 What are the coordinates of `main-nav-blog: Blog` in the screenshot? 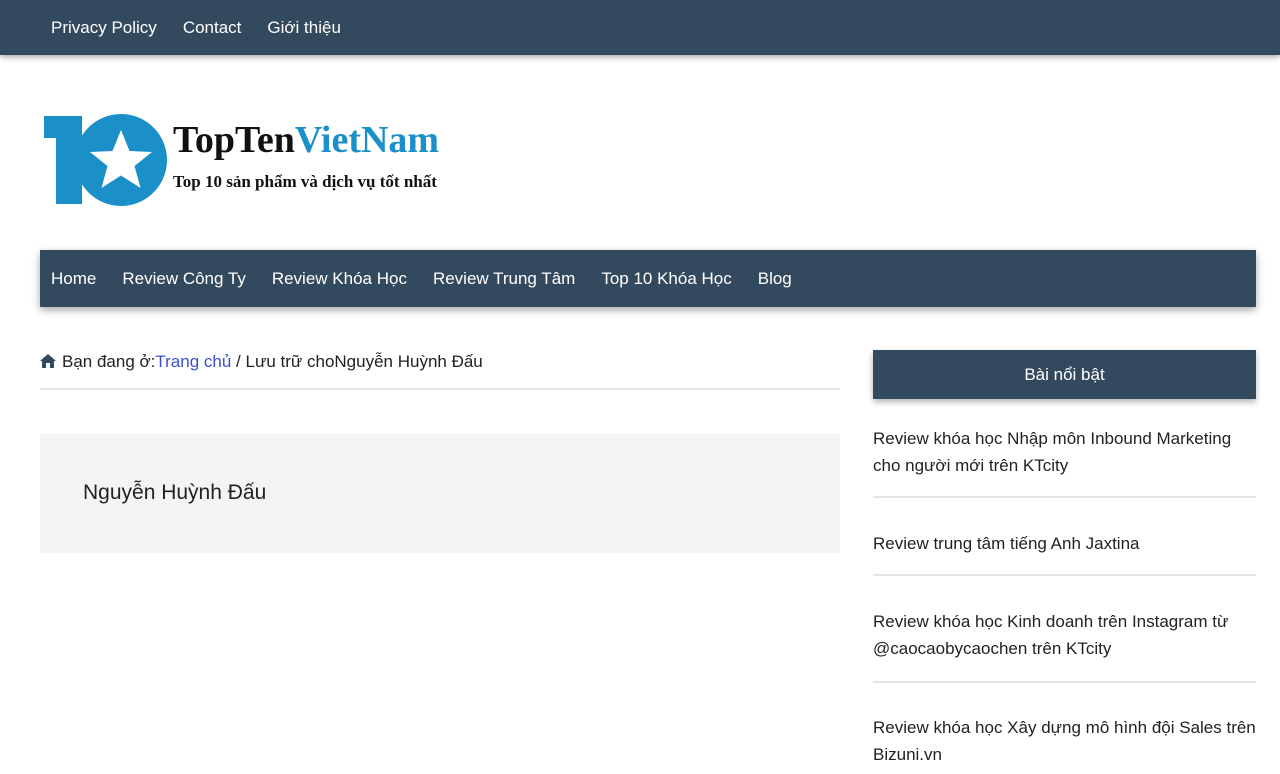 It's located at (775, 279).